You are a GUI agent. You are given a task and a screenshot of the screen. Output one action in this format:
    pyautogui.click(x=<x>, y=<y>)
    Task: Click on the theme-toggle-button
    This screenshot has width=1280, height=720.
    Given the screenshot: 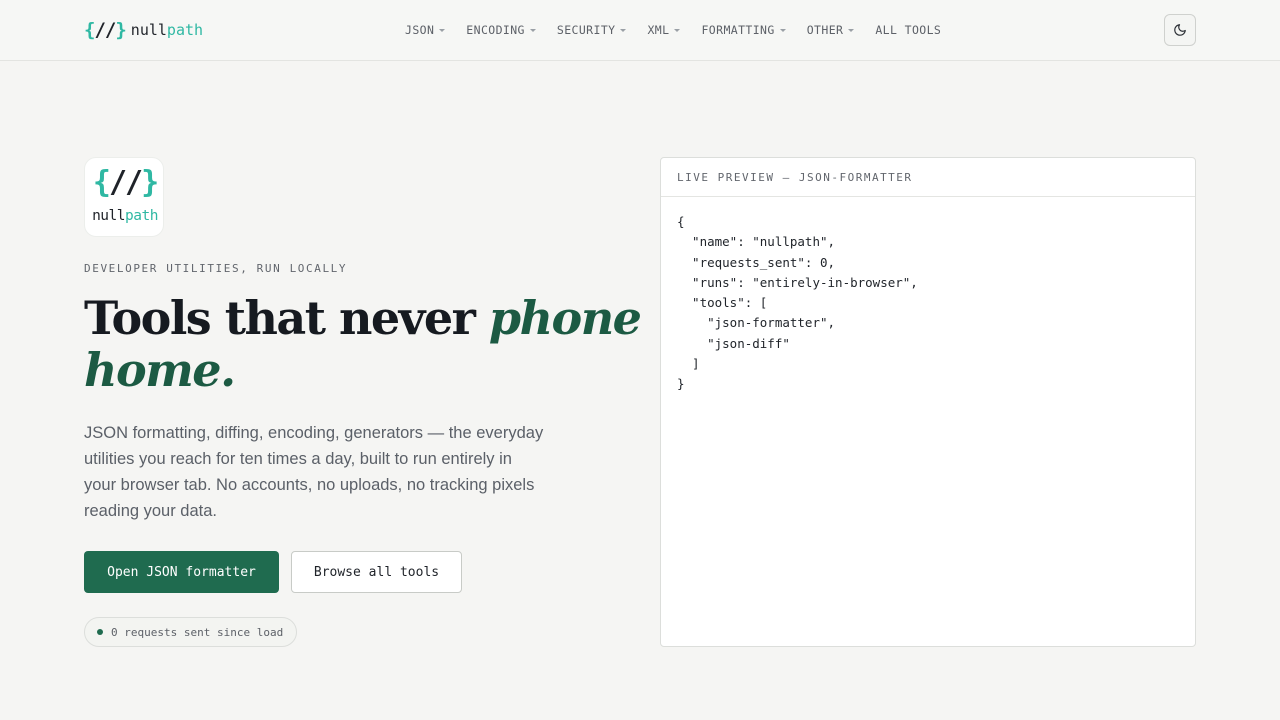 What is the action you would take?
    pyautogui.click(x=1180, y=30)
    